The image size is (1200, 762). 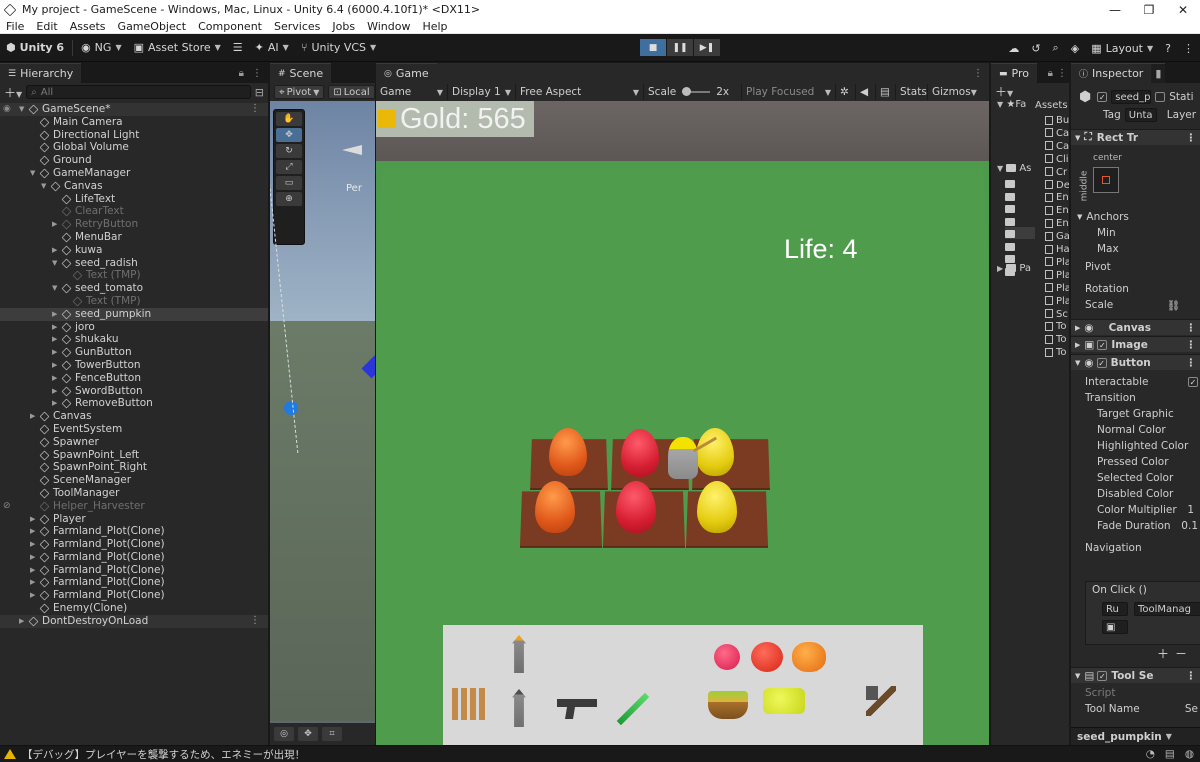 What do you see at coordinates (1150, 754) in the screenshot?
I see `progress-icon: ◔` at bounding box center [1150, 754].